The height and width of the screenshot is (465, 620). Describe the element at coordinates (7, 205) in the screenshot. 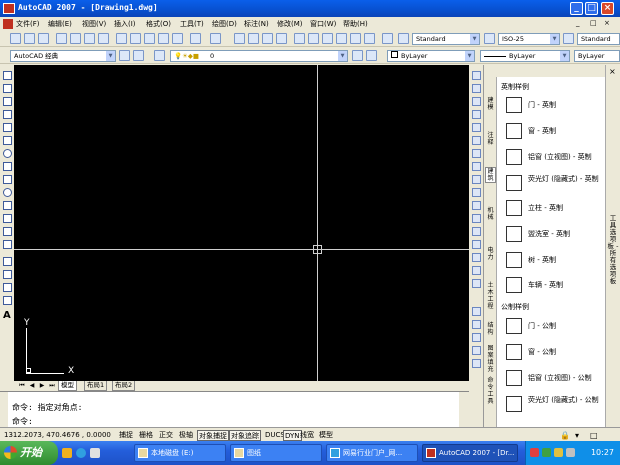

I see `ellipse-arc-icon` at that location.